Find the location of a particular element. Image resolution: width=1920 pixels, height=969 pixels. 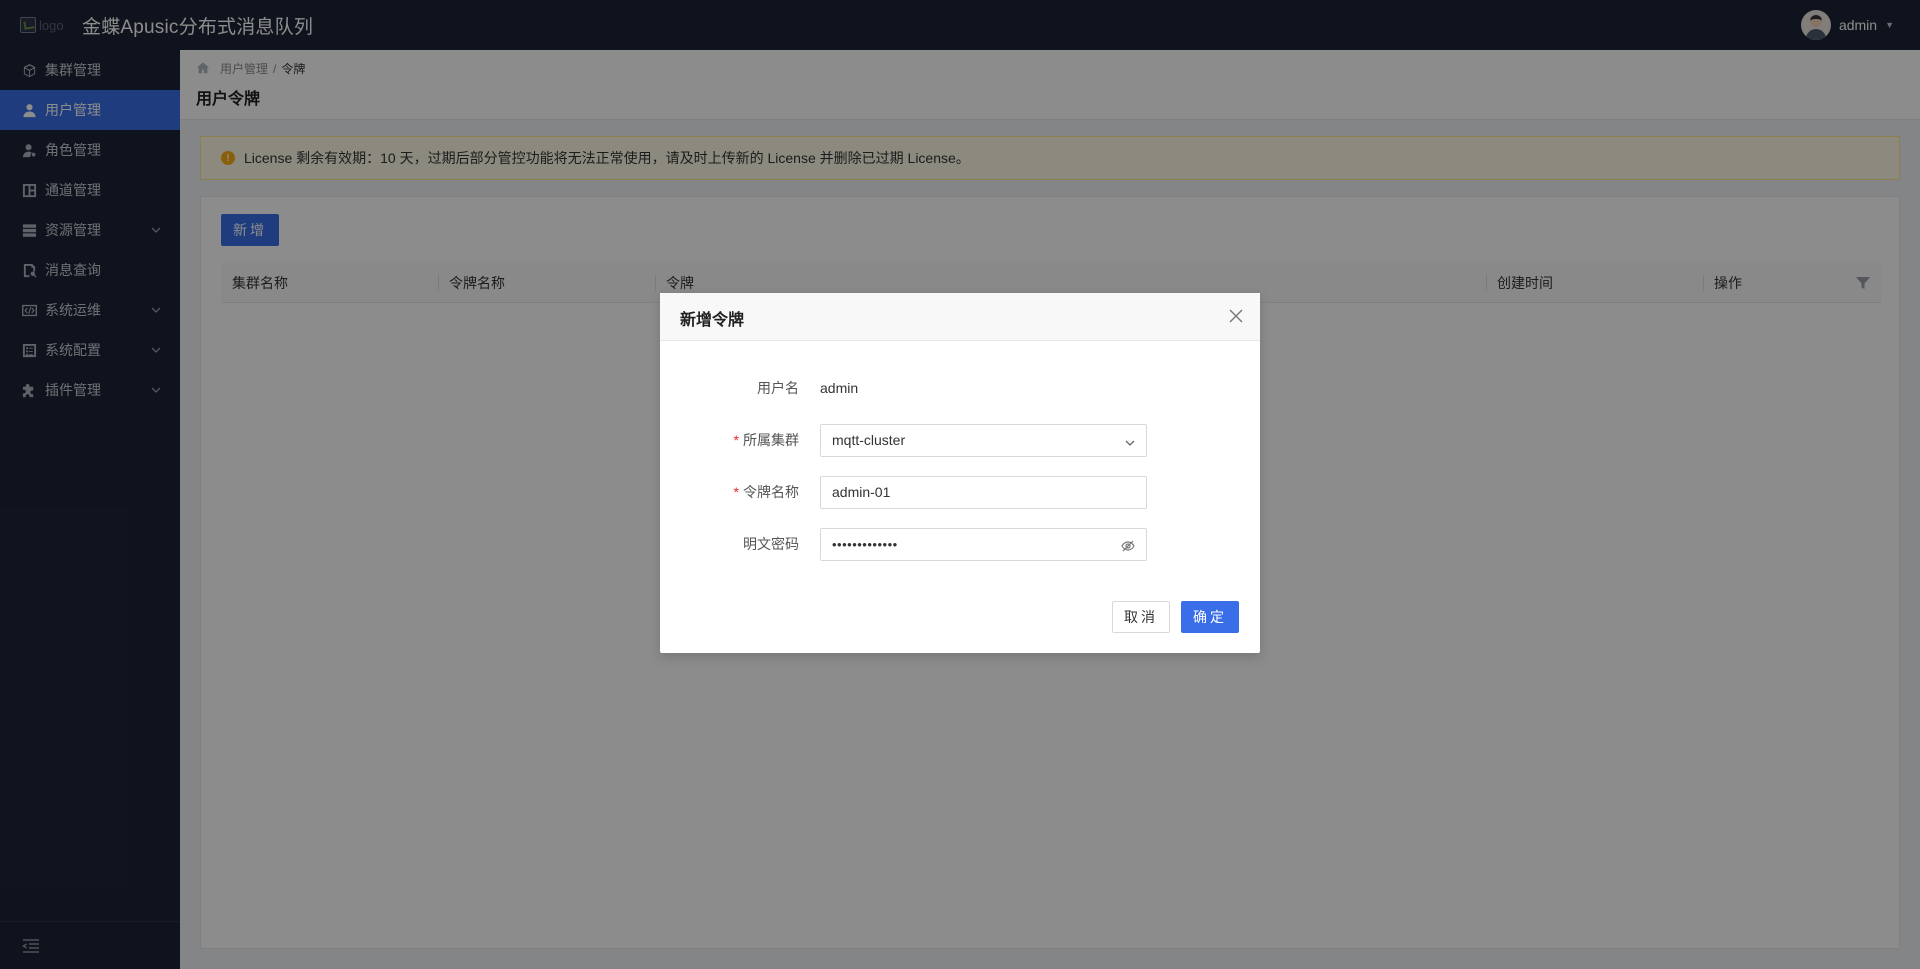

password-label: 明文密码 is located at coordinates (771, 544).